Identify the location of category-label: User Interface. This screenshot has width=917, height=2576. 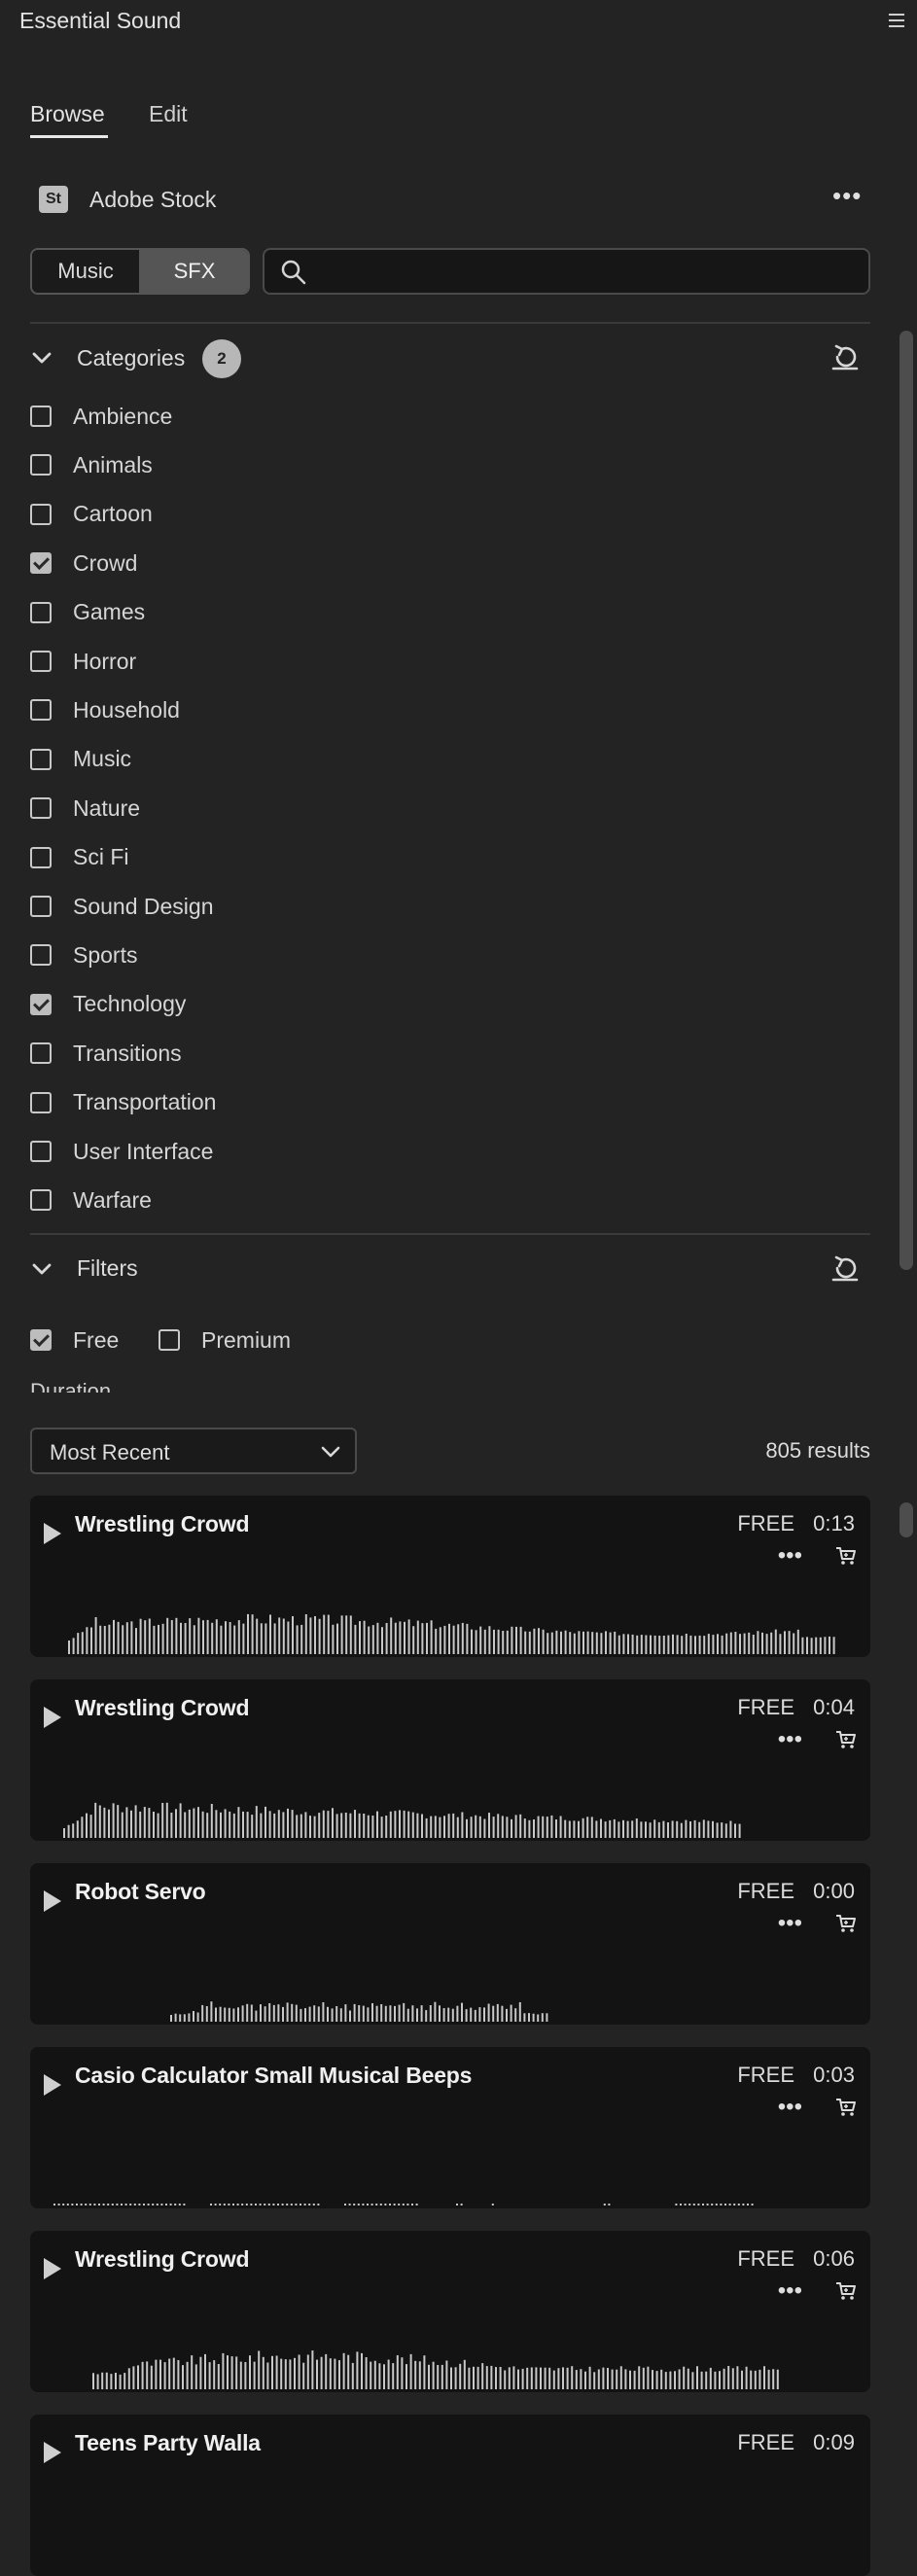
(143, 1151).